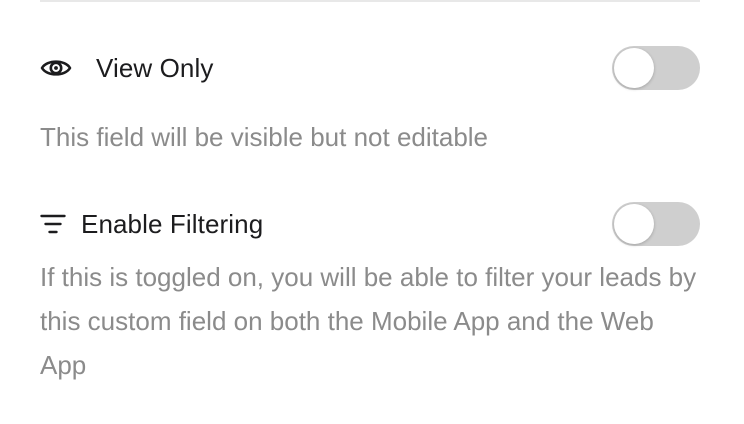  I want to click on eye-icon, so click(56, 68).